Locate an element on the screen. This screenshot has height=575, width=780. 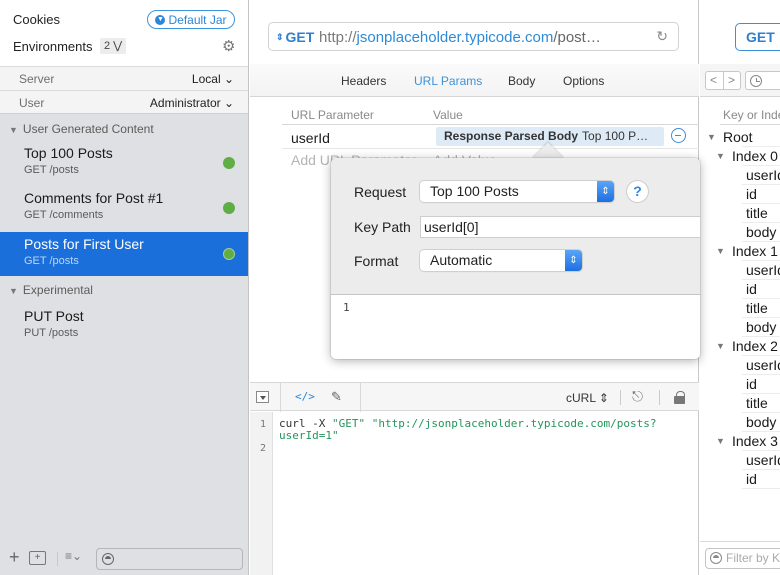
tree-row: ▼ Index 3 is located at coordinates (740, 441).